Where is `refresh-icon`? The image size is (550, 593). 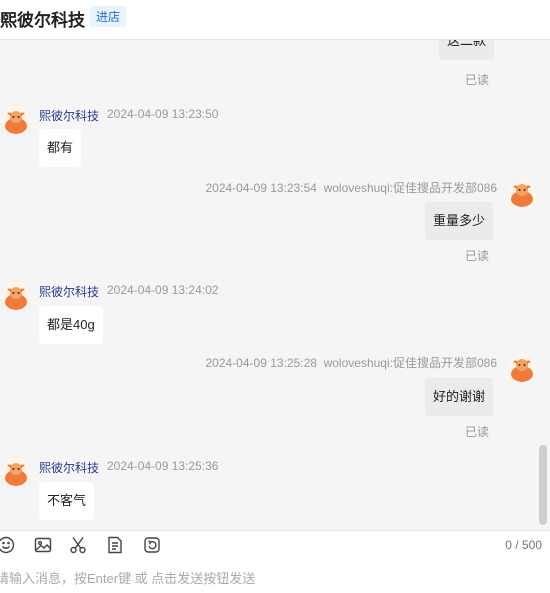 refresh-icon is located at coordinates (152, 545).